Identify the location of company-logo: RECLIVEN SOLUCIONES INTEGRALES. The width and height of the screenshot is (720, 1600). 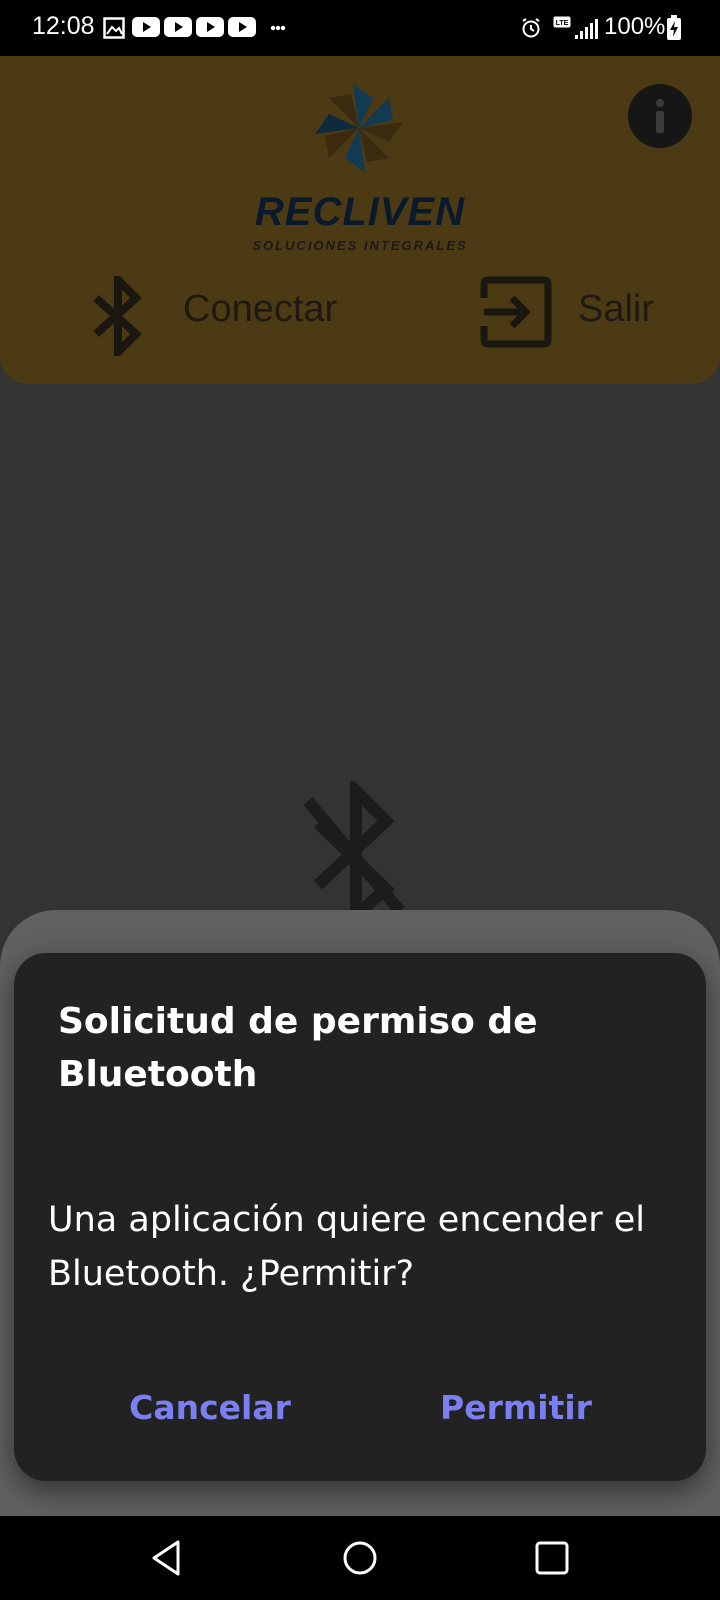
(360, 162).